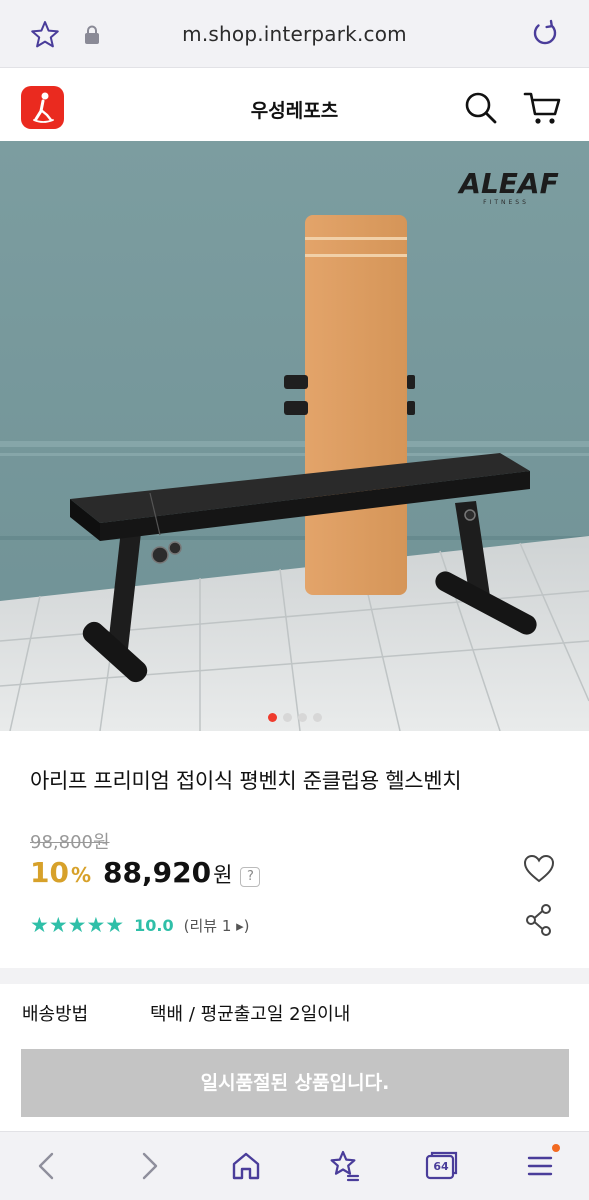 The height and width of the screenshot is (1200, 589). I want to click on url-text: m.shop.interpark.com, so click(294, 34).